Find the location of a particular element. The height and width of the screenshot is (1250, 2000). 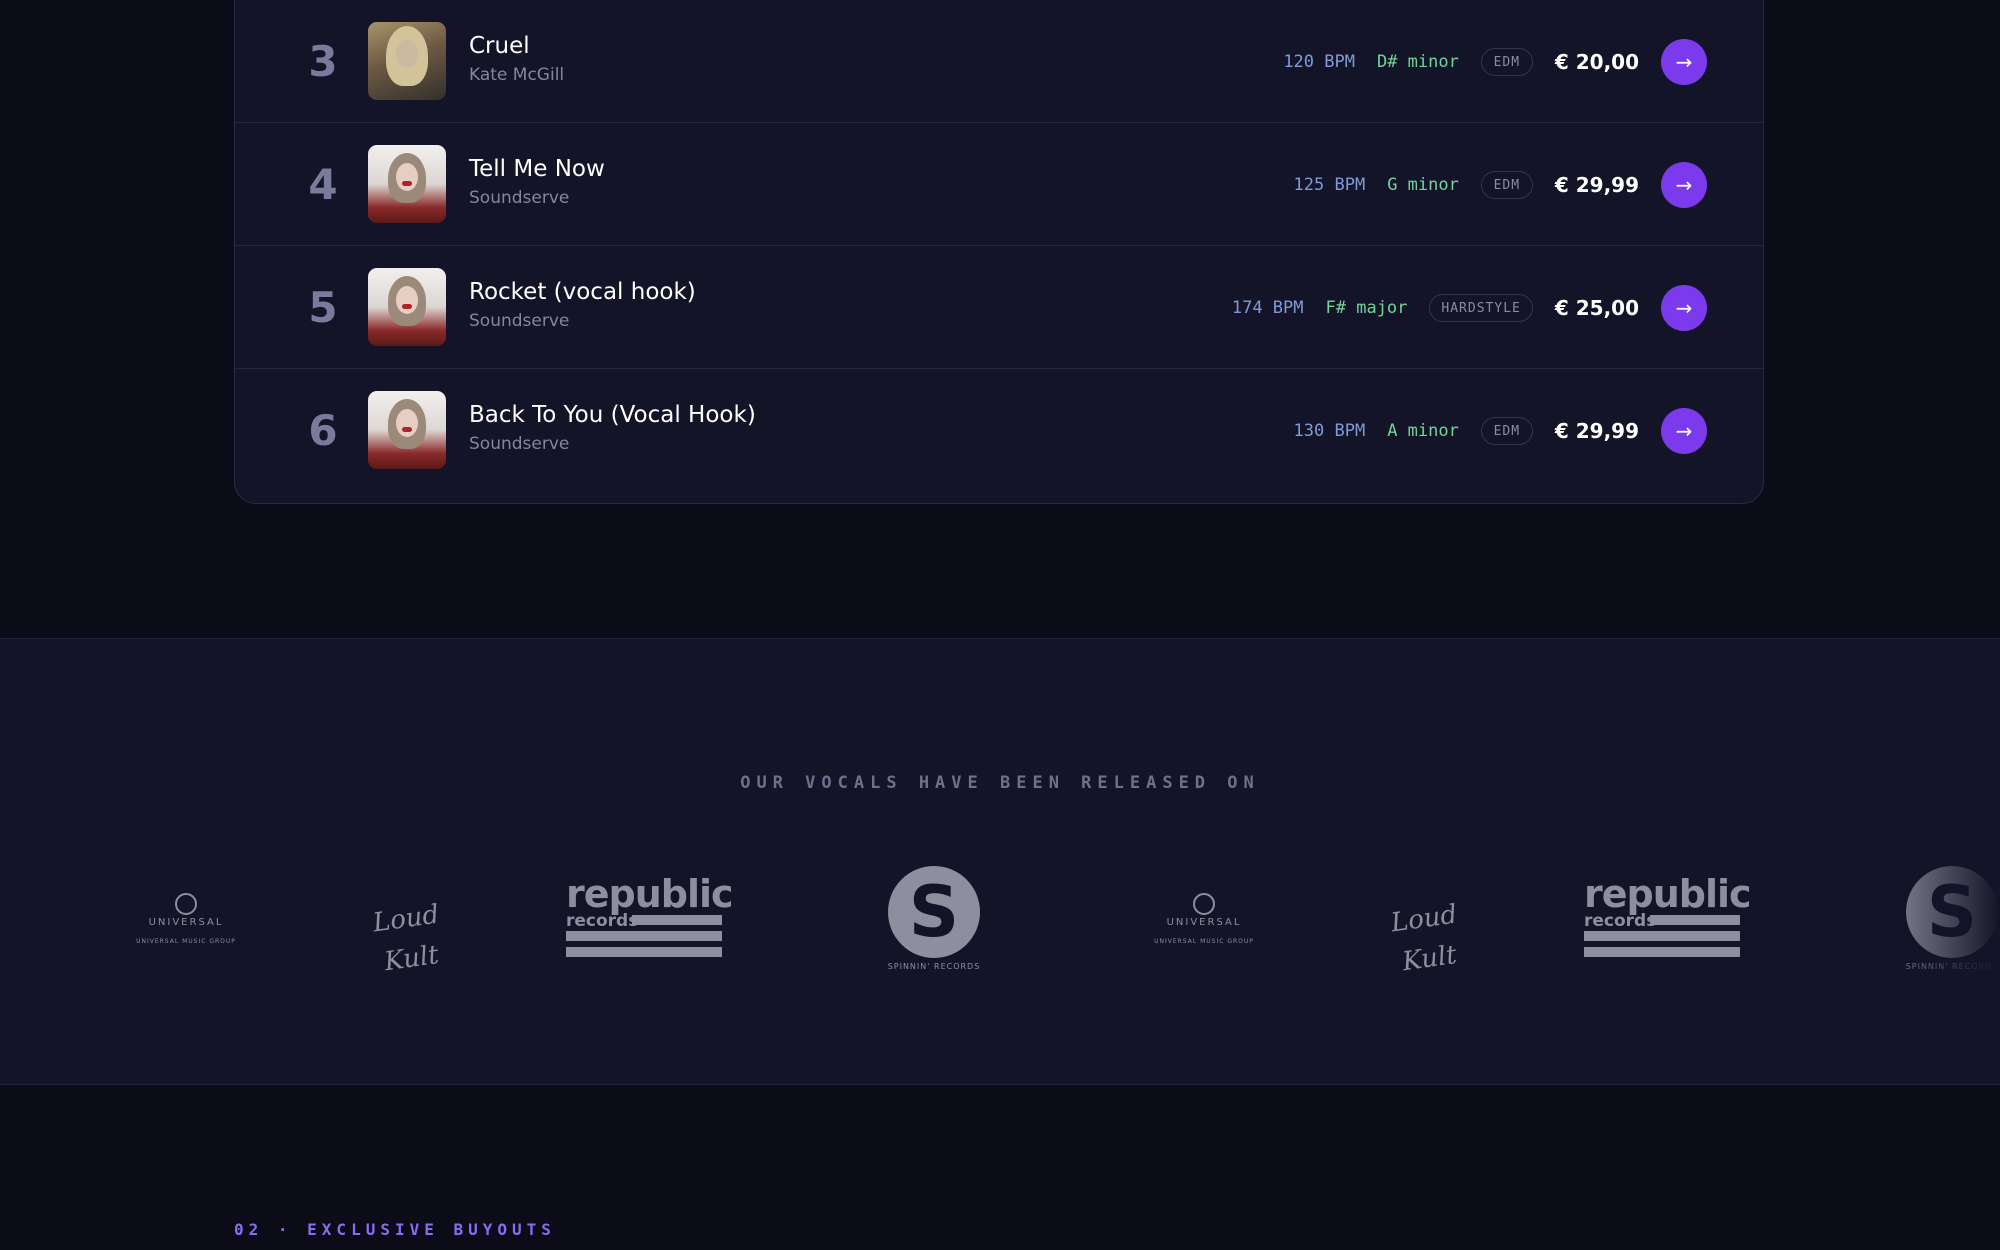

track-meta: 125 BPM G minor EDM € 29,99 → is located at coordinates (1500, 185).